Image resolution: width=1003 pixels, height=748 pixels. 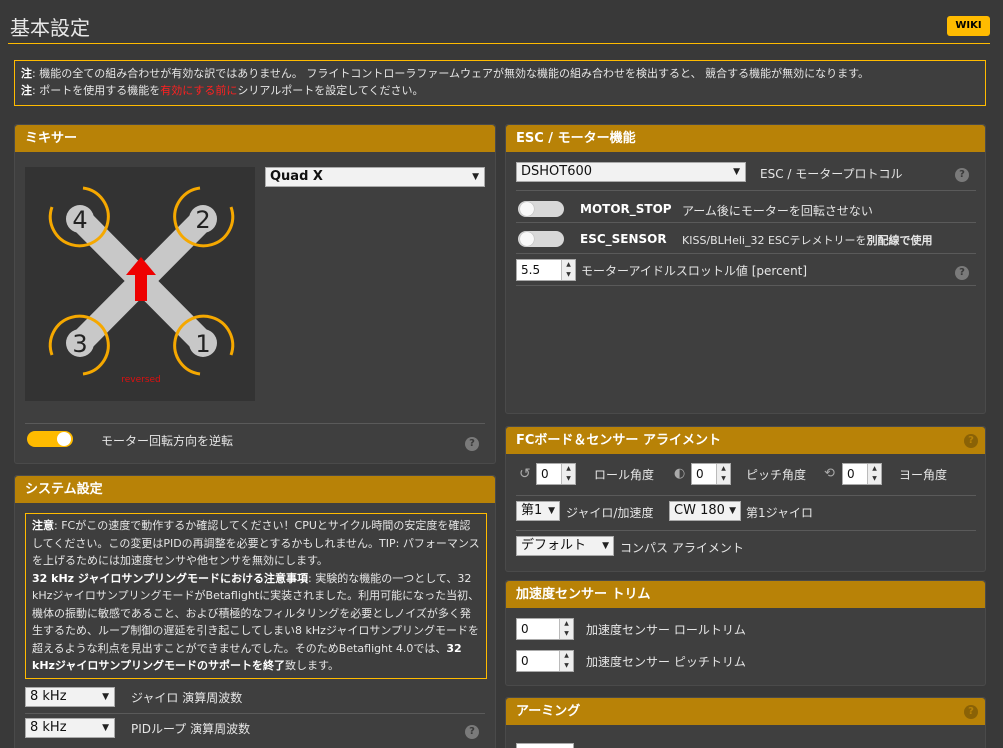 I want to click on mixer-select: Quad X ▼, so click(x=375, y=177).